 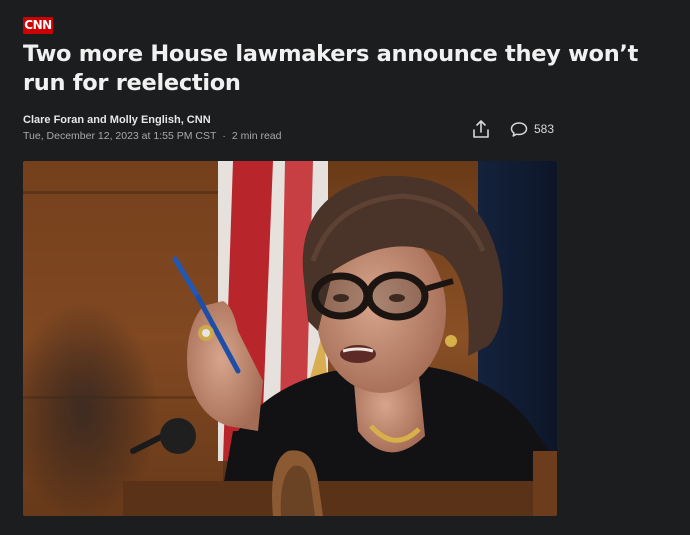 I want to click on publish-date: Tue, December 12, 2023 at 1:55 PM CST, so click(x=120, y=136).